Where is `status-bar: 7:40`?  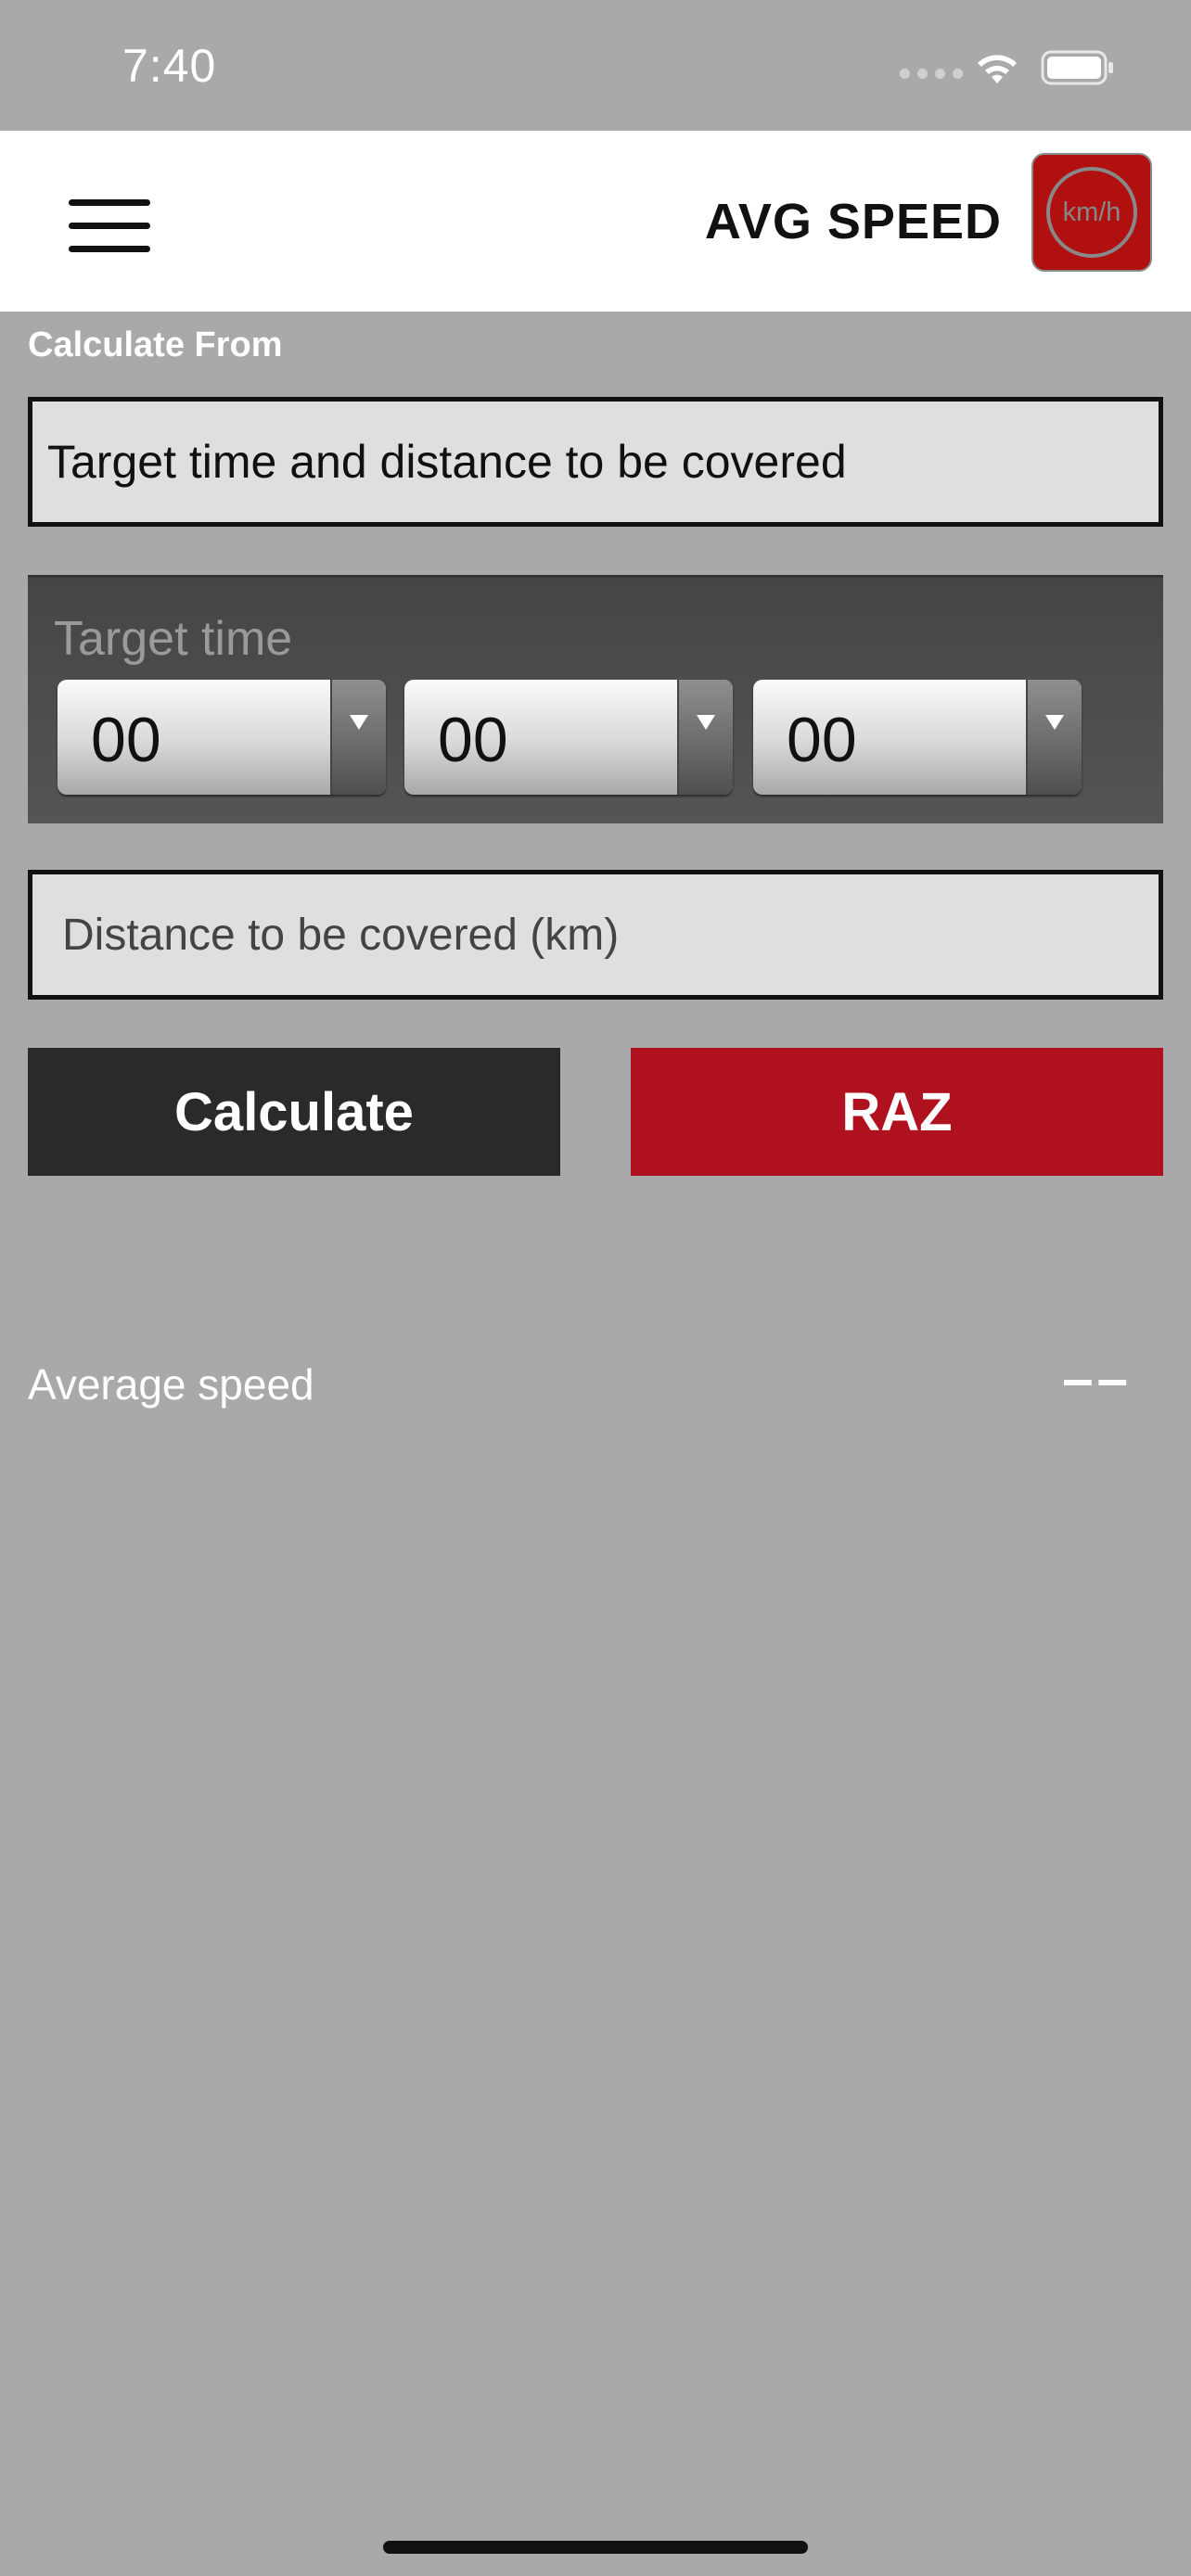
status-bar: 7:40 is located at coordinates (595, 66).